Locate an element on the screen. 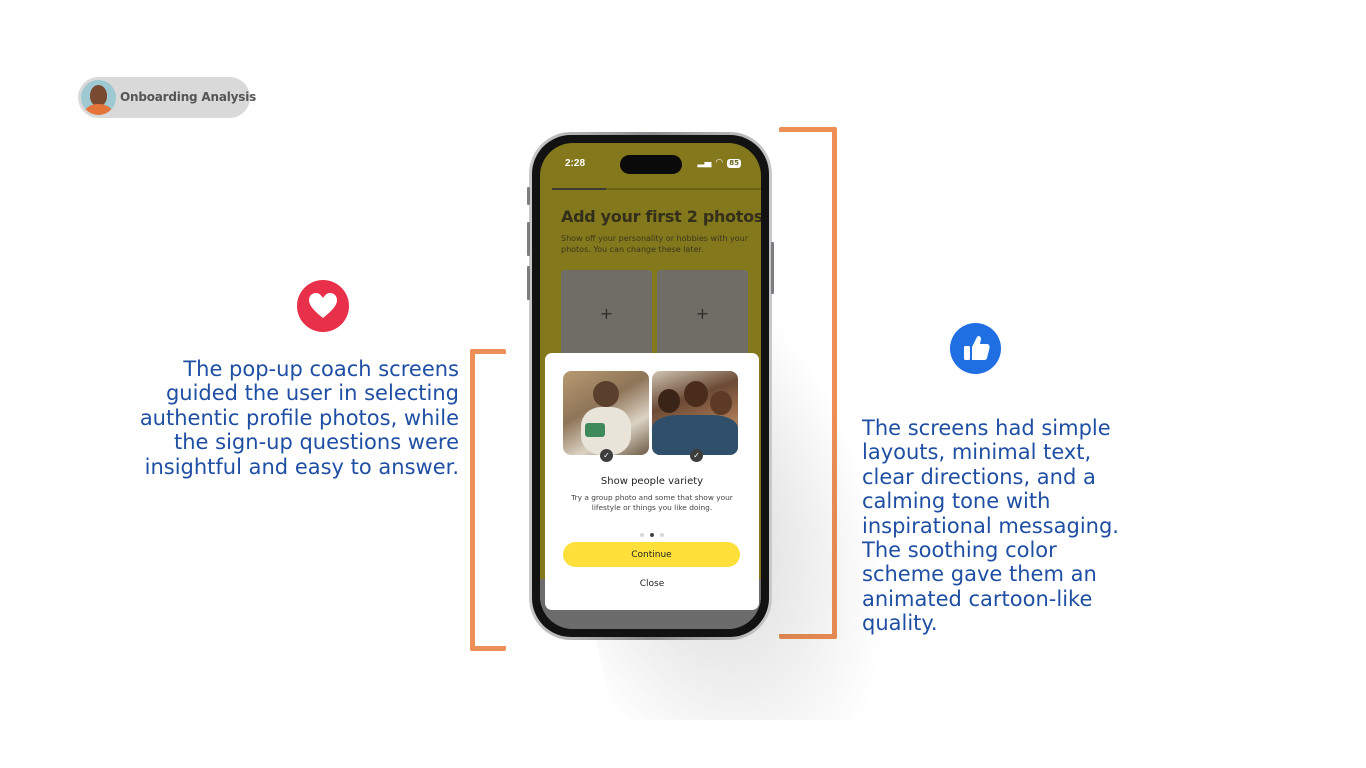  heart-glyph is located at coordinates (323, 305).